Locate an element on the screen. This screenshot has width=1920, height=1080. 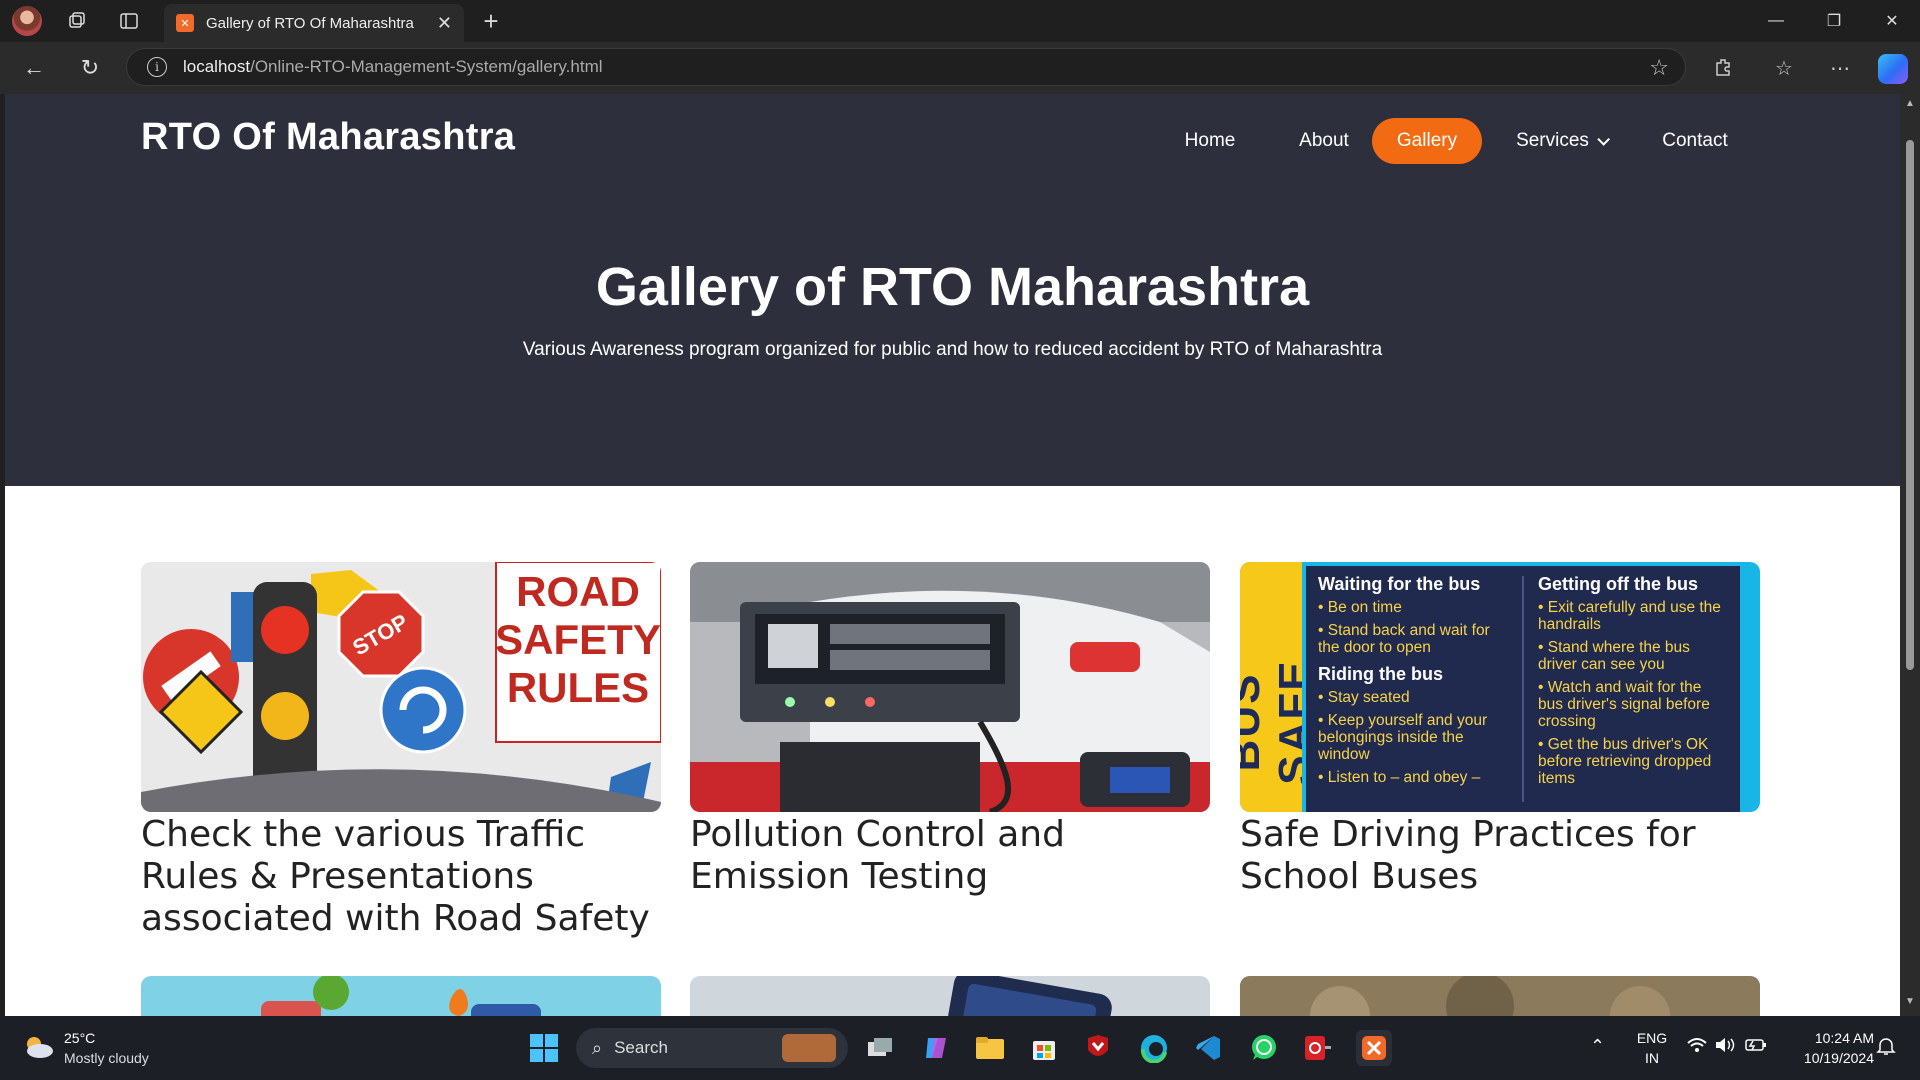
gallery-card: Pollution Control and Emission Testing is located at coordinates (950, 730).